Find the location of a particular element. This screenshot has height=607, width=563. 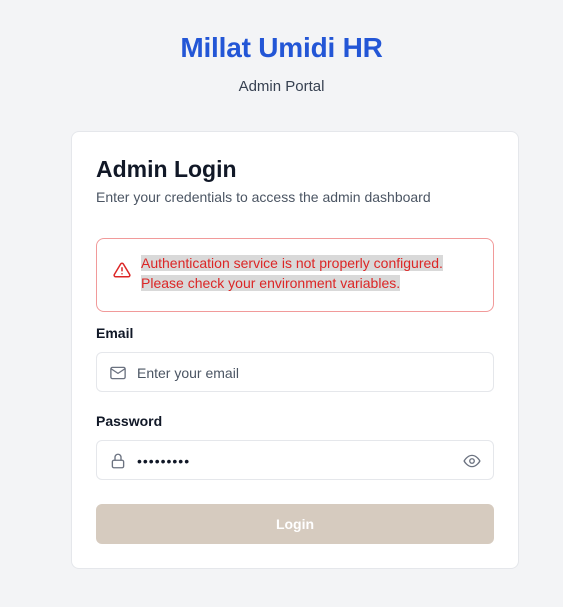

password-field is located at coordinates (295, 460).